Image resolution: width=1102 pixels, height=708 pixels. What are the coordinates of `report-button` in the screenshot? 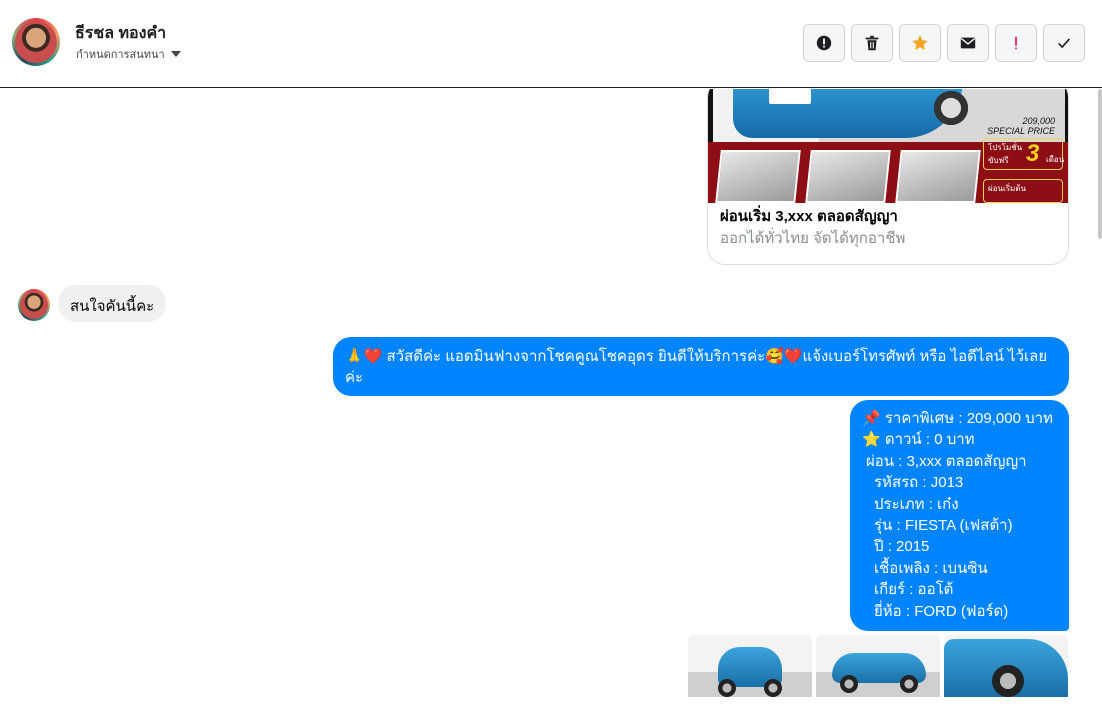 It's located at (824, 43).